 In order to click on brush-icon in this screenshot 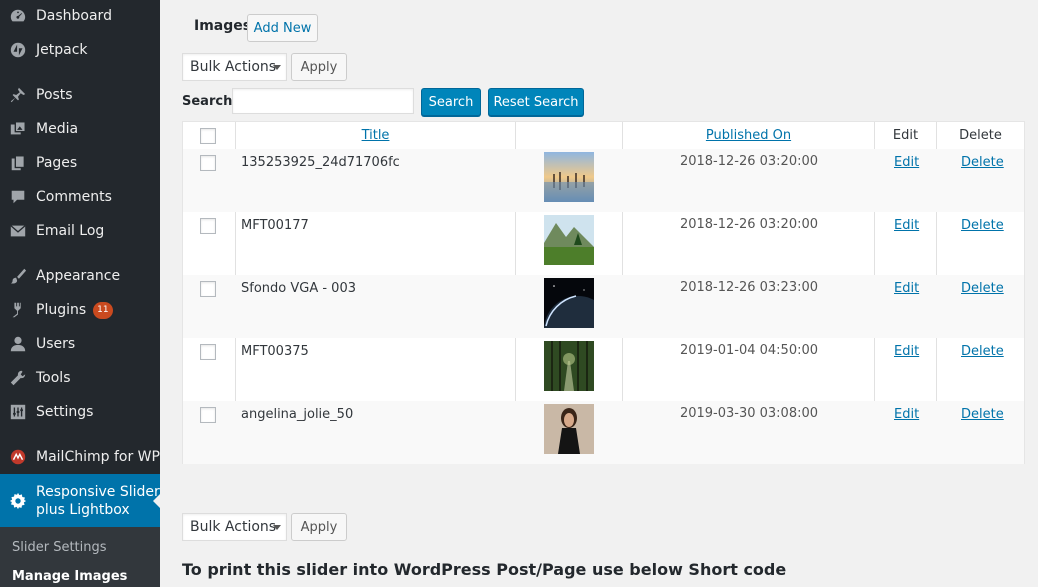, I will do `click(18, 276)`.